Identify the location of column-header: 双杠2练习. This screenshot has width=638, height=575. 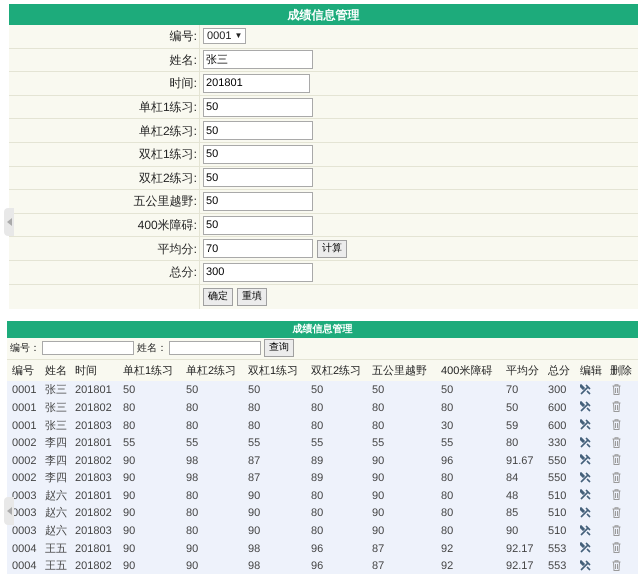
(336, 371).